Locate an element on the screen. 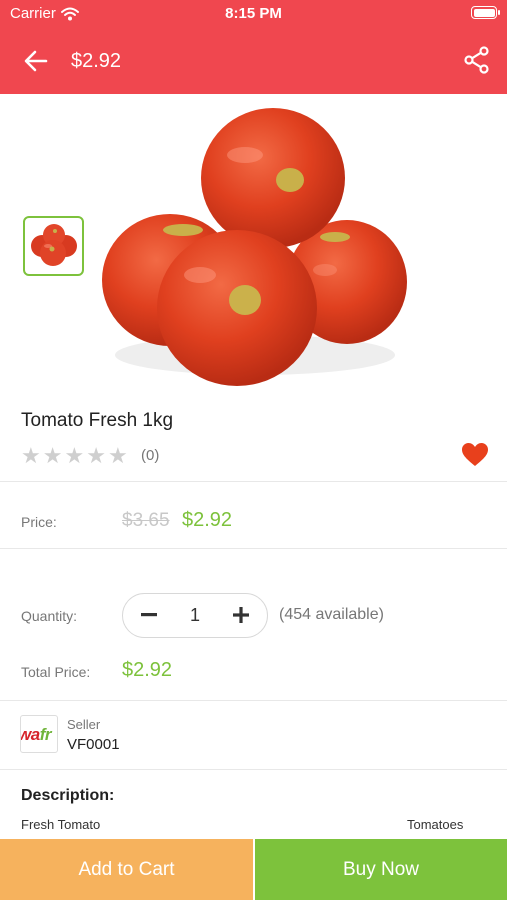 The width and height of the screenshot is (507, 900). add-to-cart-button: Add to Cart is located at coordinates (126, 869).